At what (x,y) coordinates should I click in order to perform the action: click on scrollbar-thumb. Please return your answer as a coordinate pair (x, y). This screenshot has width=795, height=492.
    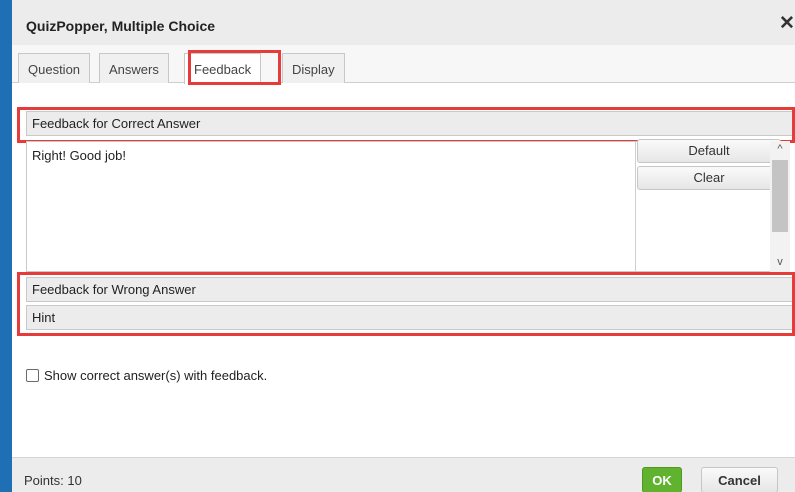
    Looking at the image, I should click on (780, 196).